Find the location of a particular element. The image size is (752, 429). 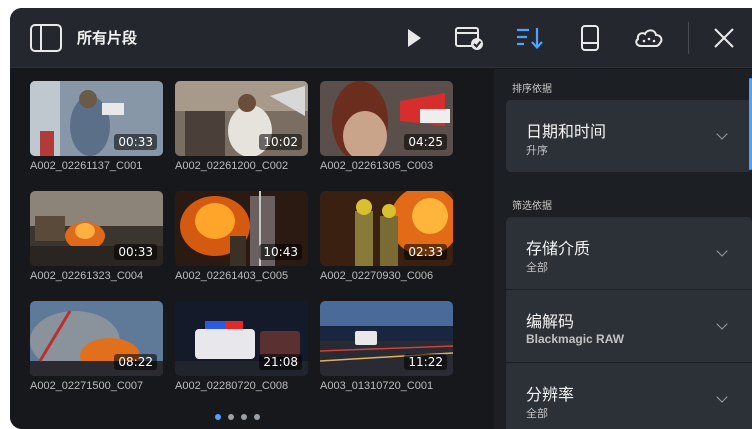

sort-value: 升序 is located at coordinates (537, 150).